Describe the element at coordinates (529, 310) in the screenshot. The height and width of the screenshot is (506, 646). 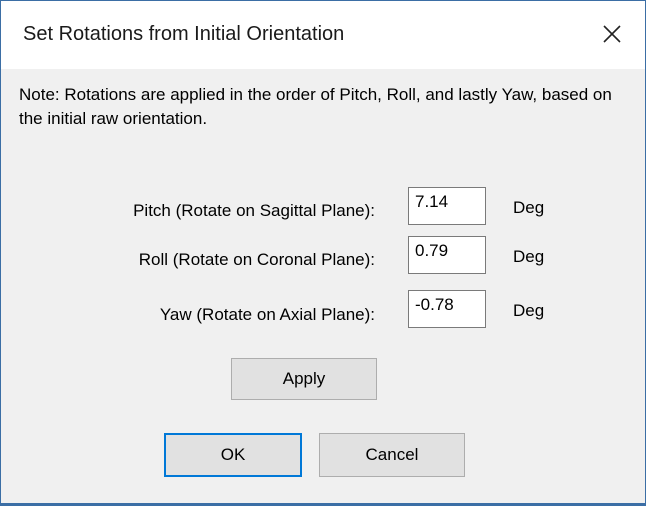
I see `yaw-unit: Deg` at that location.